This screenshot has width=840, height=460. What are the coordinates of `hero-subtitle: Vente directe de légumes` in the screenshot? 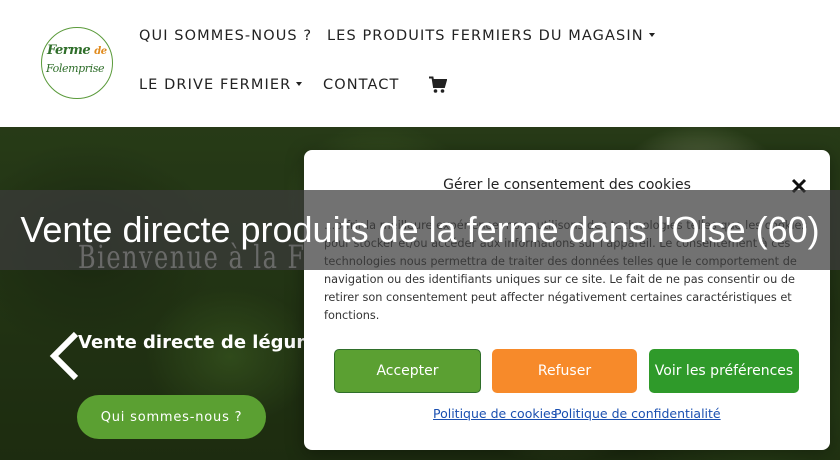 It's located at (208, 342).